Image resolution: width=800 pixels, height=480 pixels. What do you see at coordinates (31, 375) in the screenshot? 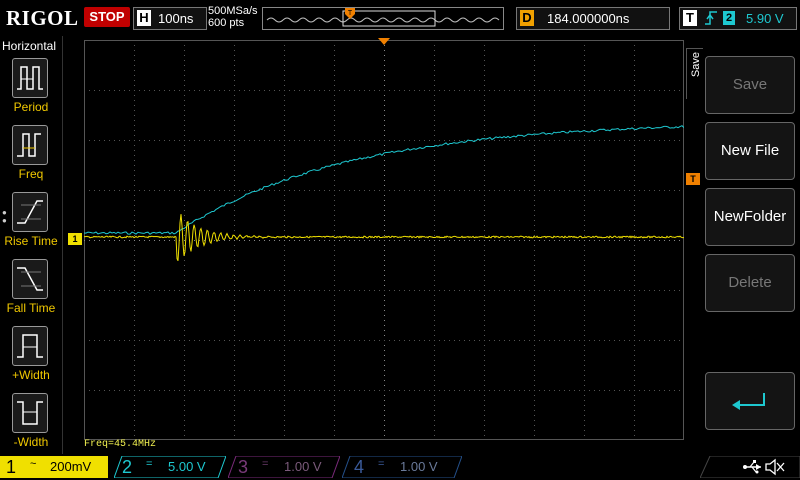
I see `measure-positive-width-label: +Width` at bounding box center [31, 375].